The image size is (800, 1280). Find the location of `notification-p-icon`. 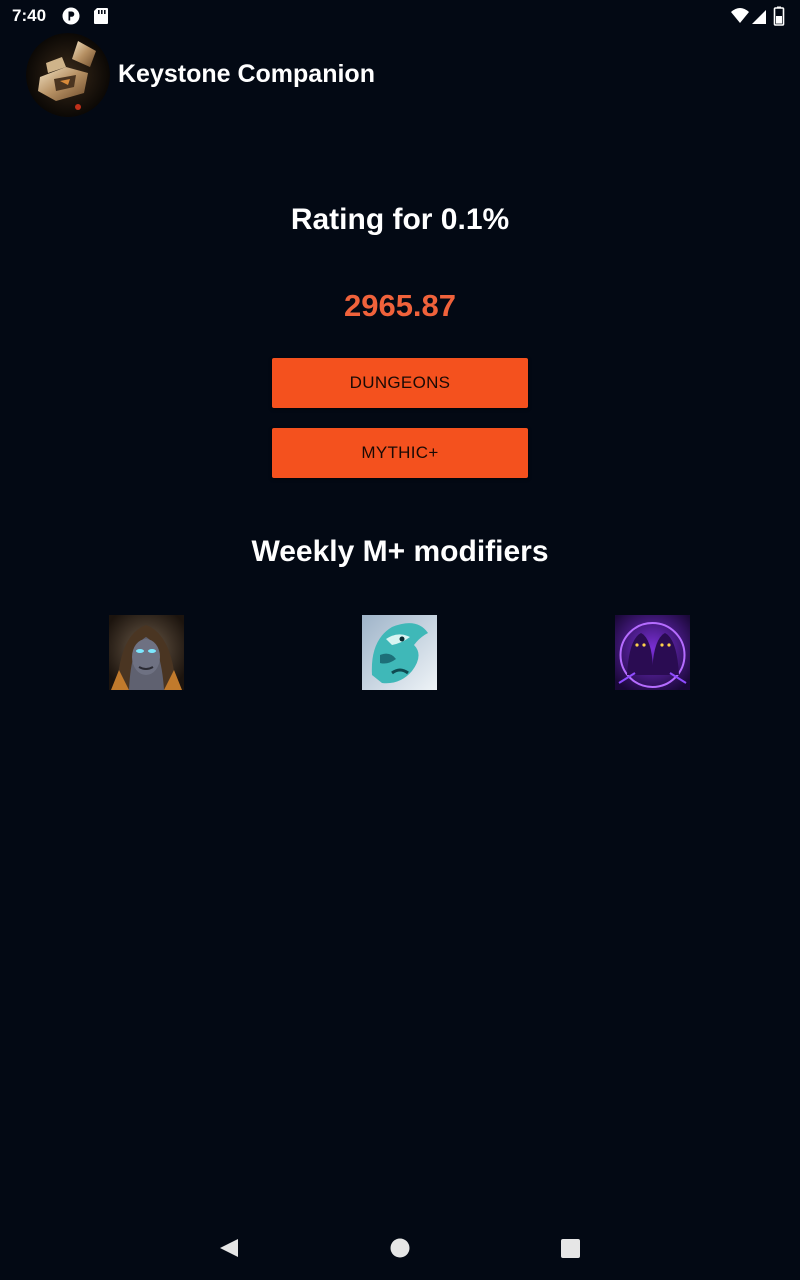

notification-p-icon is located at coordinates (71, 16).